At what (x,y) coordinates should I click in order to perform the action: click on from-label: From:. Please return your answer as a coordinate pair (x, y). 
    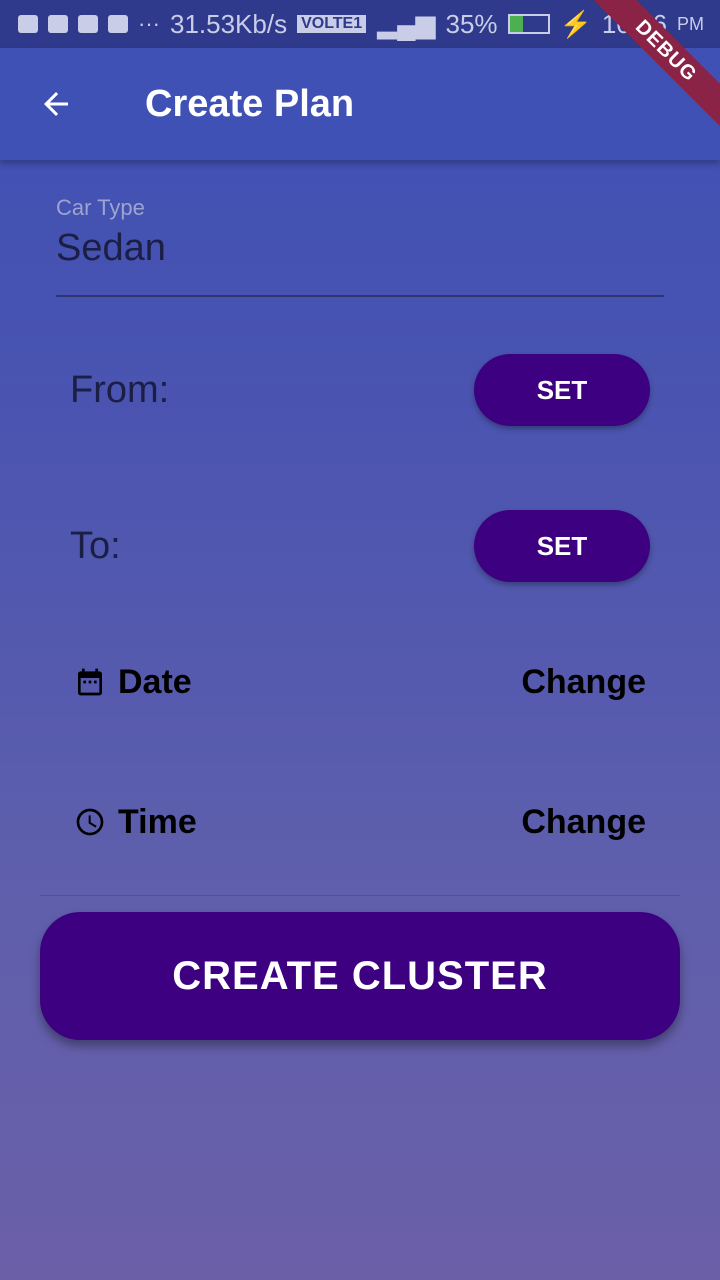
    Looking at the image, I should click on (120, 389).